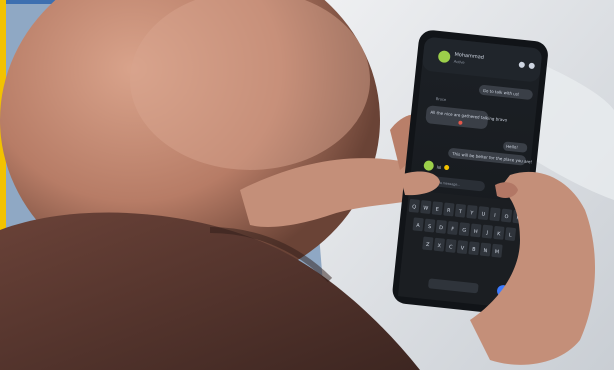 This screenshot has height=370, width=614. What do you see at coordinates (438, 166) in the screenshot?
I see `message-6: lol` at bounding box center [438, 166].